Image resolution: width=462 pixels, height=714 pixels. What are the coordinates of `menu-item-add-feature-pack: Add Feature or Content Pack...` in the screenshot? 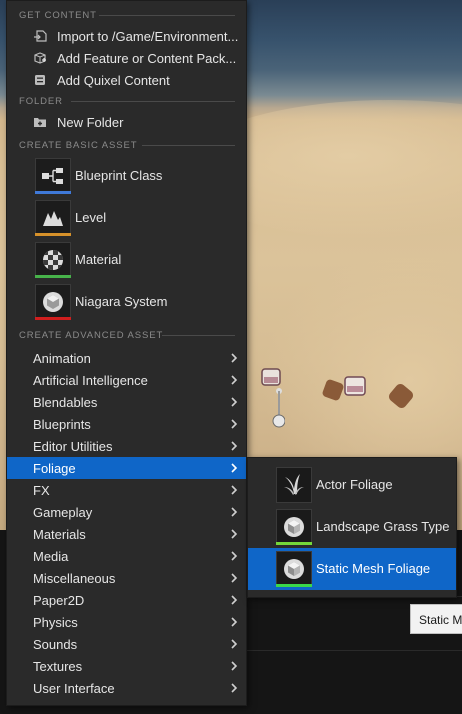 It's located at (126, 58).